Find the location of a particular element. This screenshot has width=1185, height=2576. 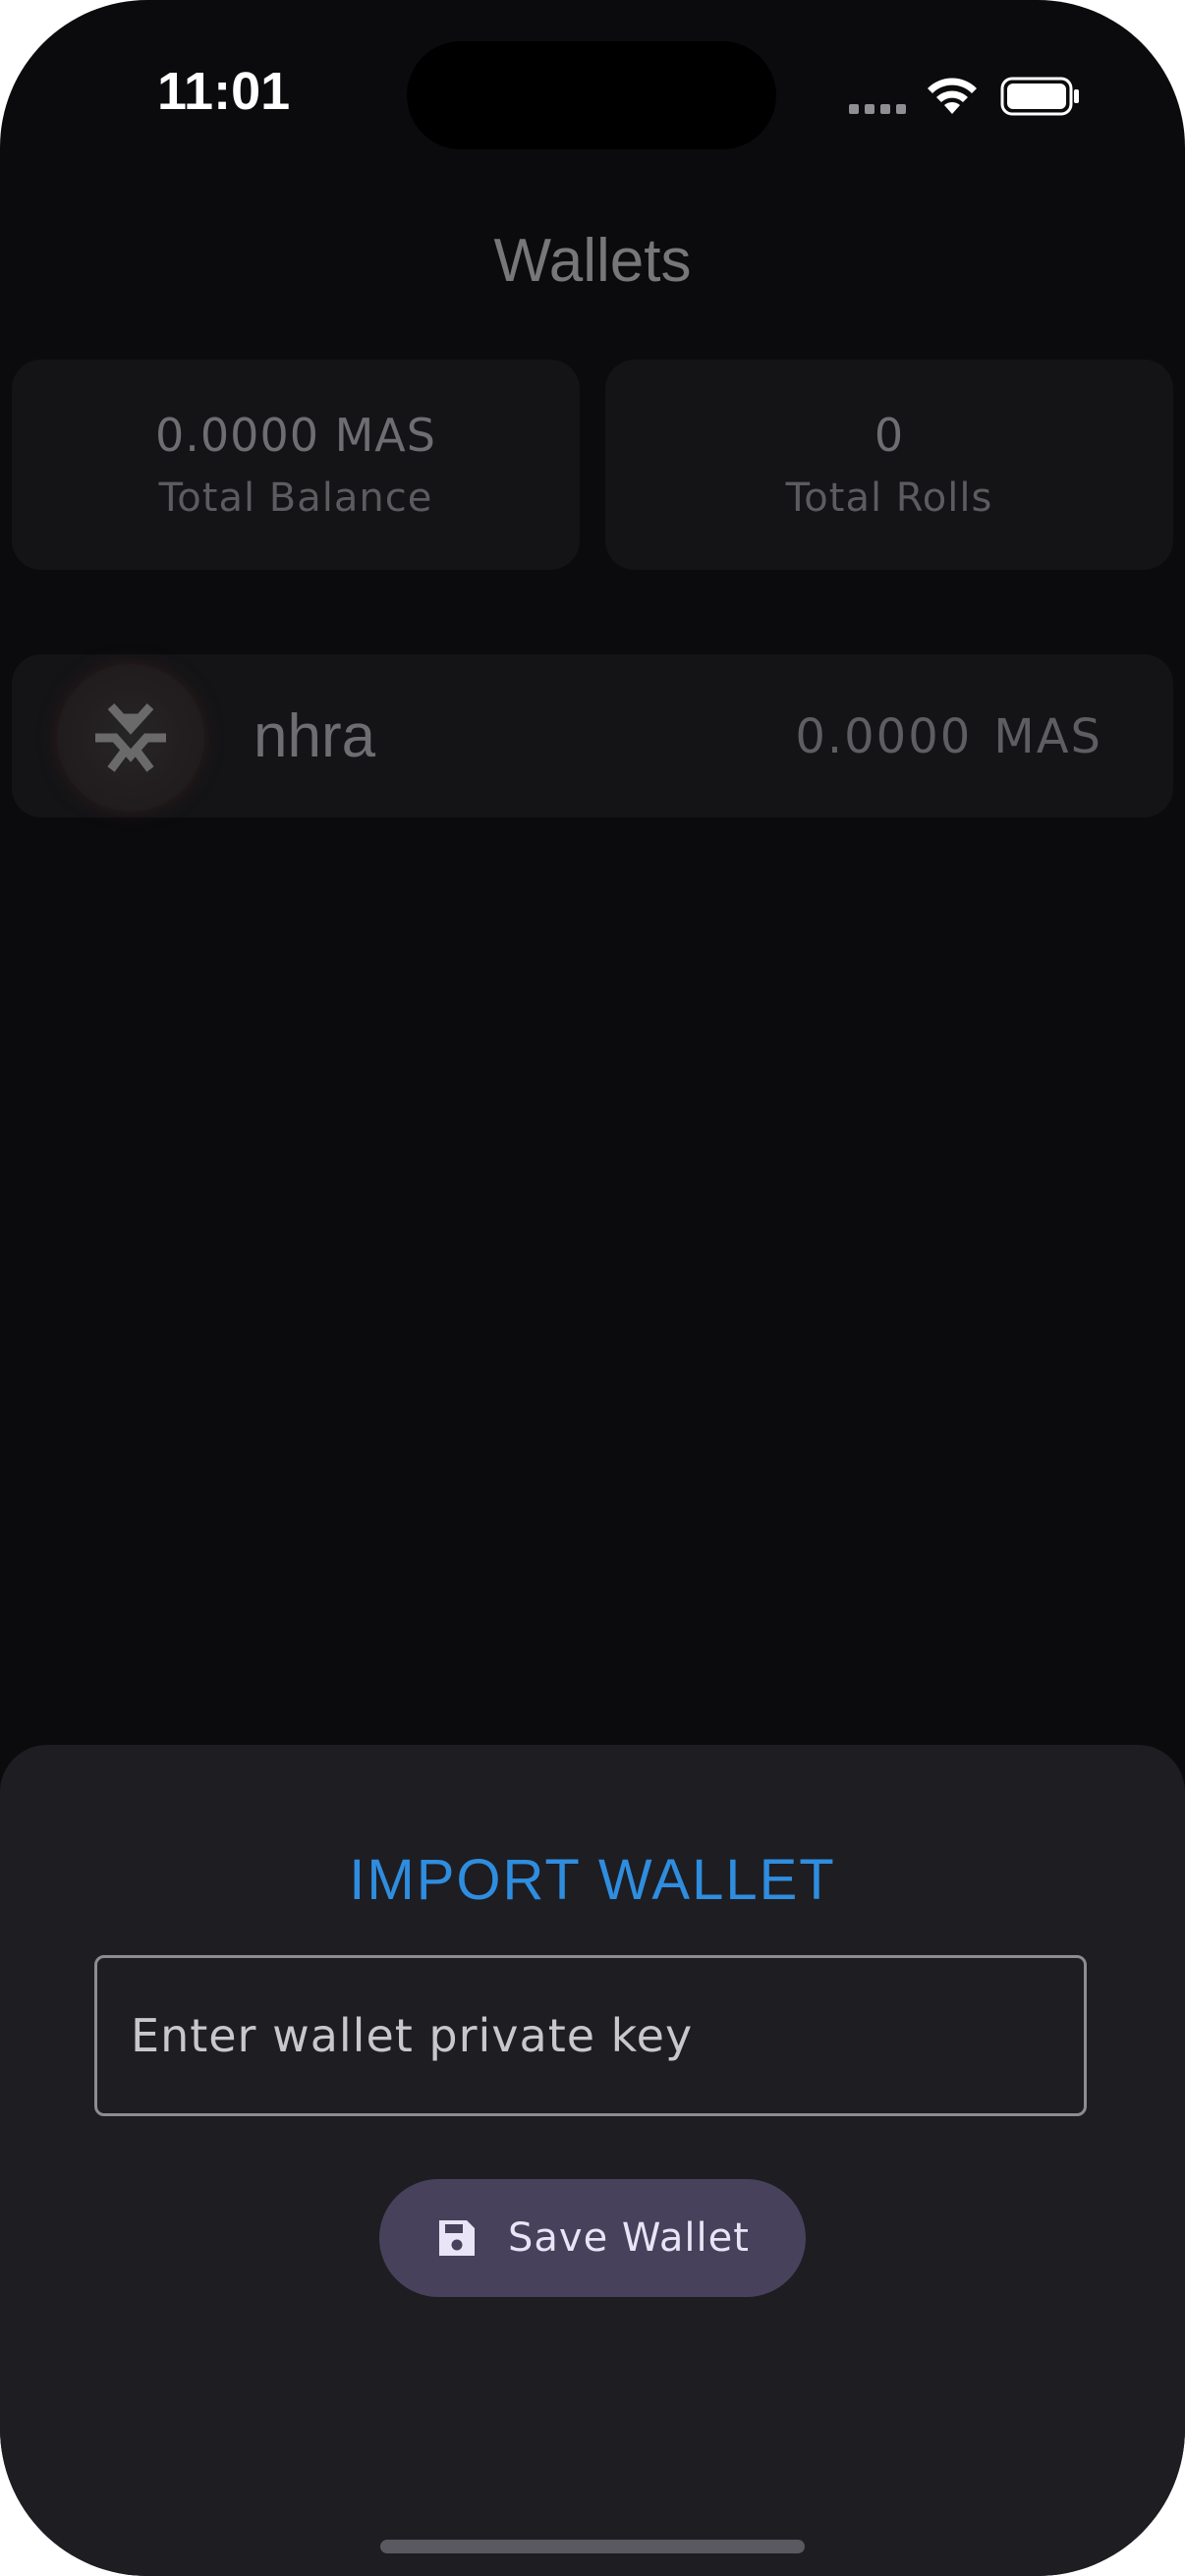

save-wallet-label: Save Wallet is located at coordinates (629, 2238).